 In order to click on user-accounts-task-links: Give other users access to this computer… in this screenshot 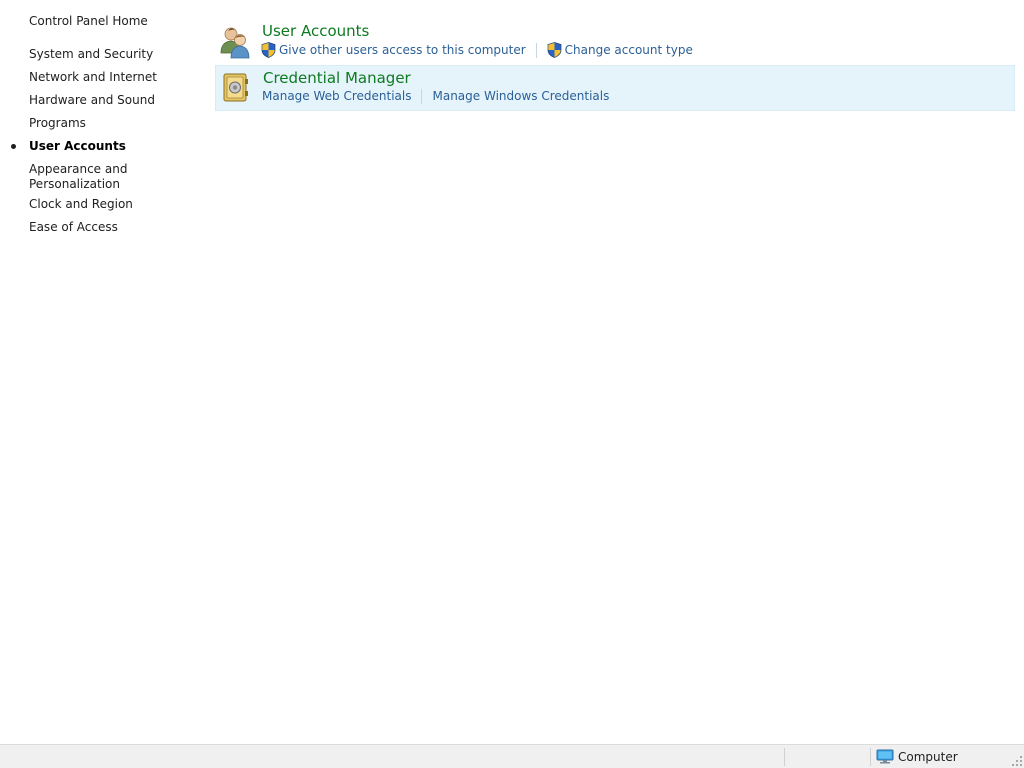, I will do `click(477, 50)`.